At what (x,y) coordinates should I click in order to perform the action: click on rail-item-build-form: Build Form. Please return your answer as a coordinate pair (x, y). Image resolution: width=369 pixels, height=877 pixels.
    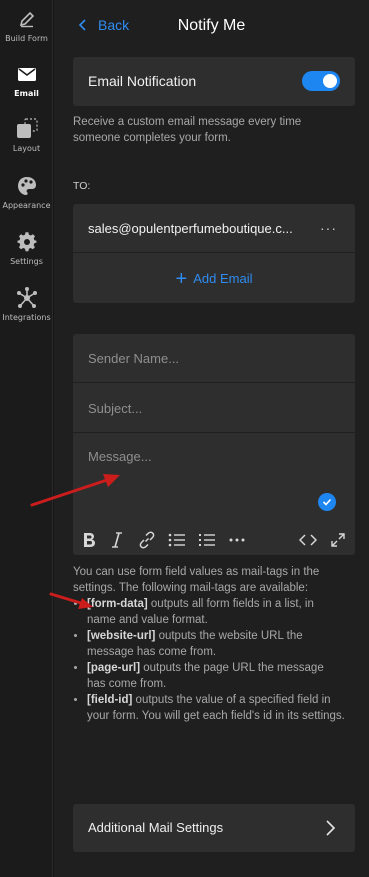
    Looking at the image, I should click on (26, 25).